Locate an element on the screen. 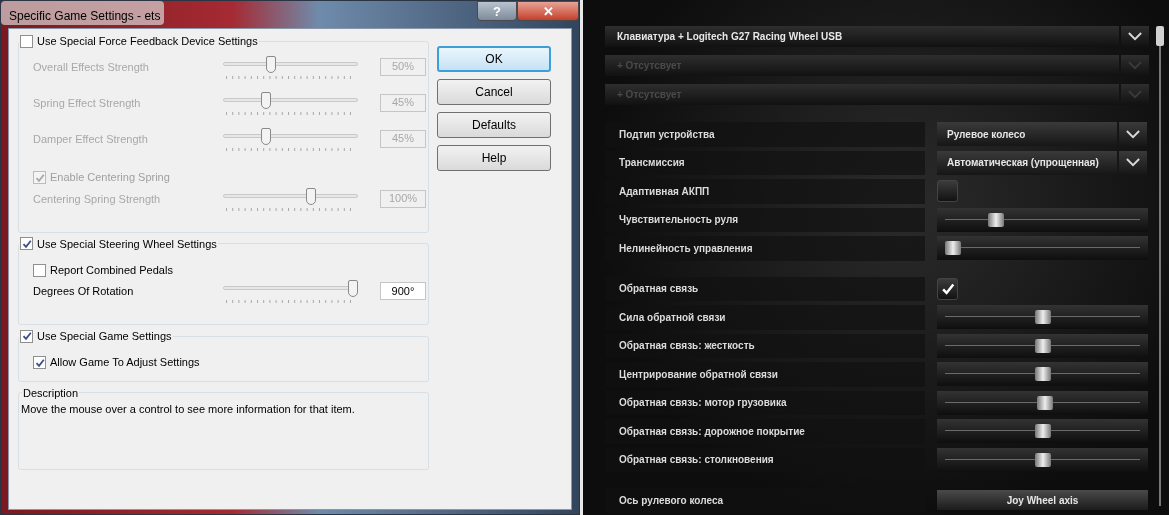 The height and width of the screenshot is (515, 1169). slider is located at coordinates (290, 288).